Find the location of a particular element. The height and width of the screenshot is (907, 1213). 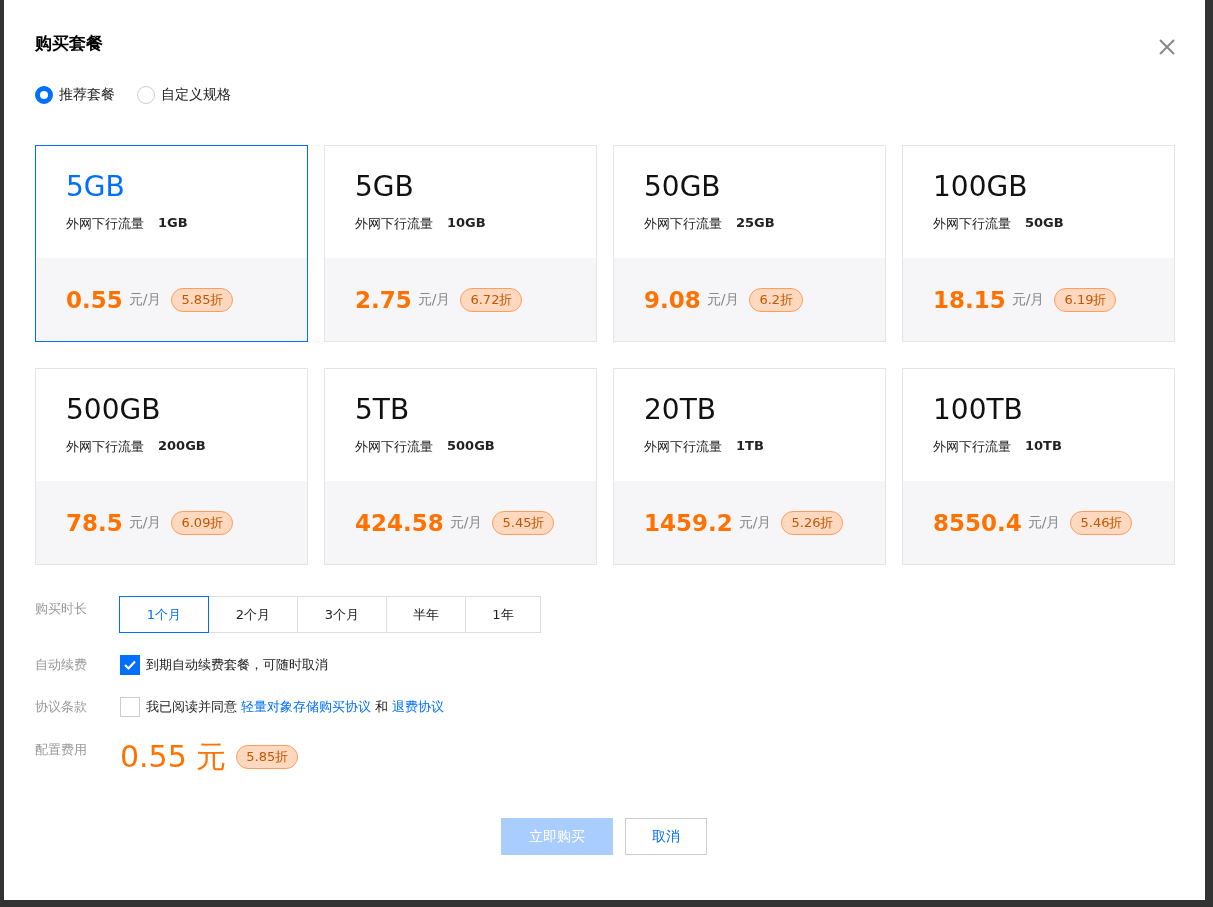

check-icon is located at coordinates (130, 665).